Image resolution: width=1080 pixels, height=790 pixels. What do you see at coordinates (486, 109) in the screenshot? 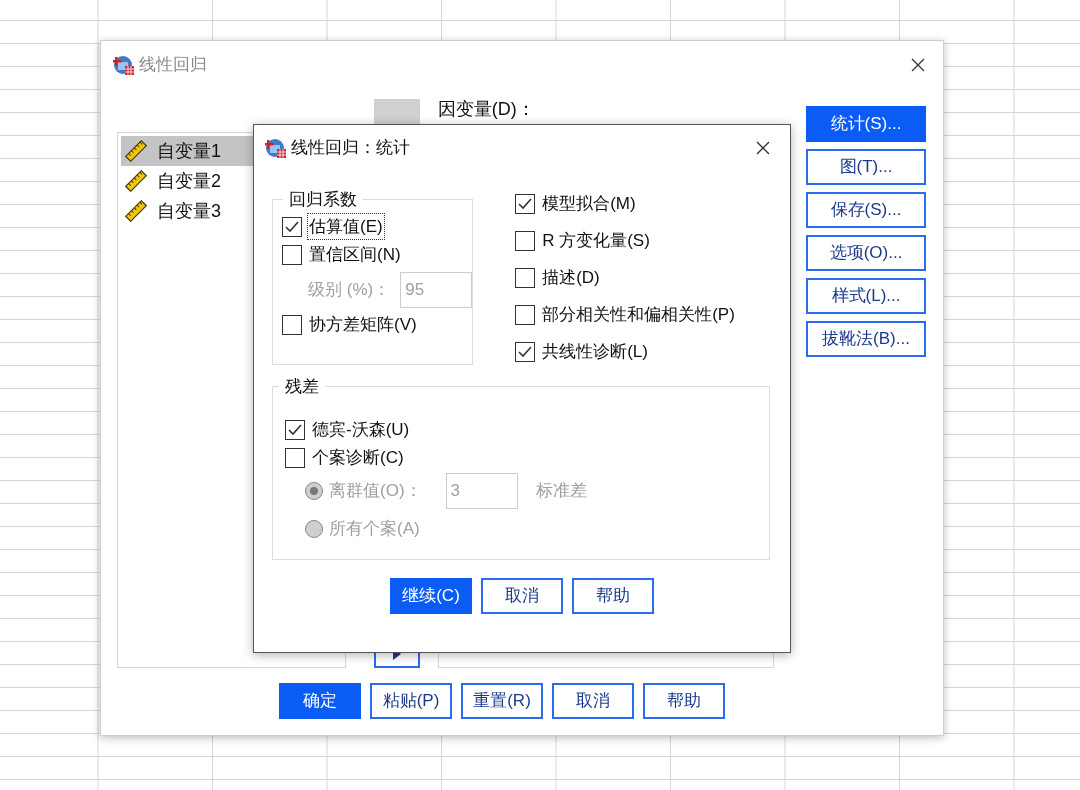
I see `dependent-label: 因变量(D)：` at bounding box center [486, 109].